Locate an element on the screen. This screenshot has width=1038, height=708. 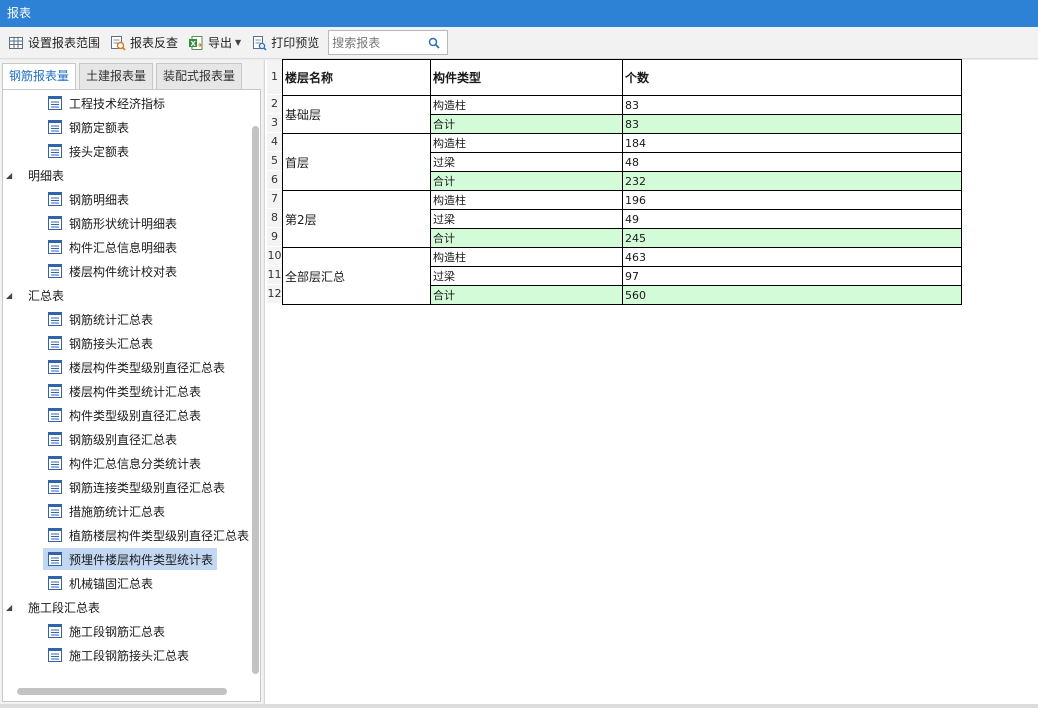
tree-item-label: 钢筋形状统计明细表 is located at coordinates (123, 223).